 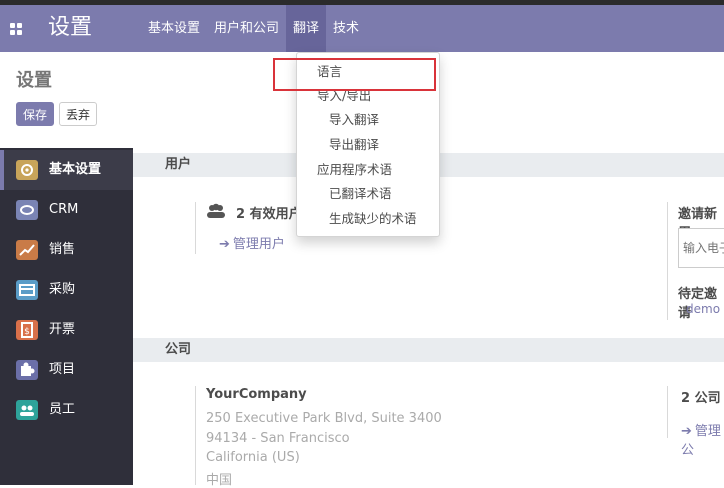 I want to click on sidebar-item-label: CRM, so click(x=64, y=209).